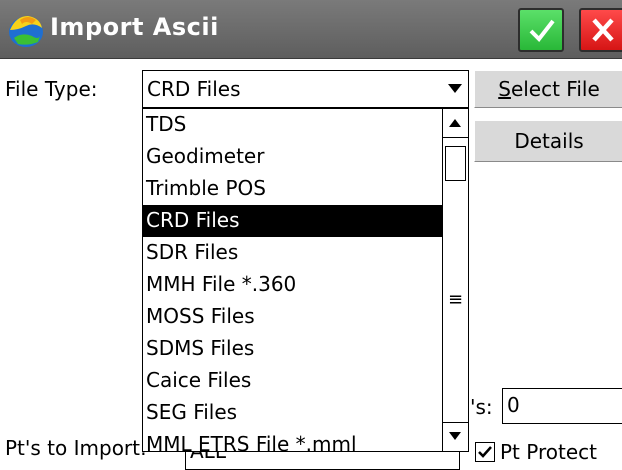  I want to click on list-item: Trimble POS, so click(293, 189).